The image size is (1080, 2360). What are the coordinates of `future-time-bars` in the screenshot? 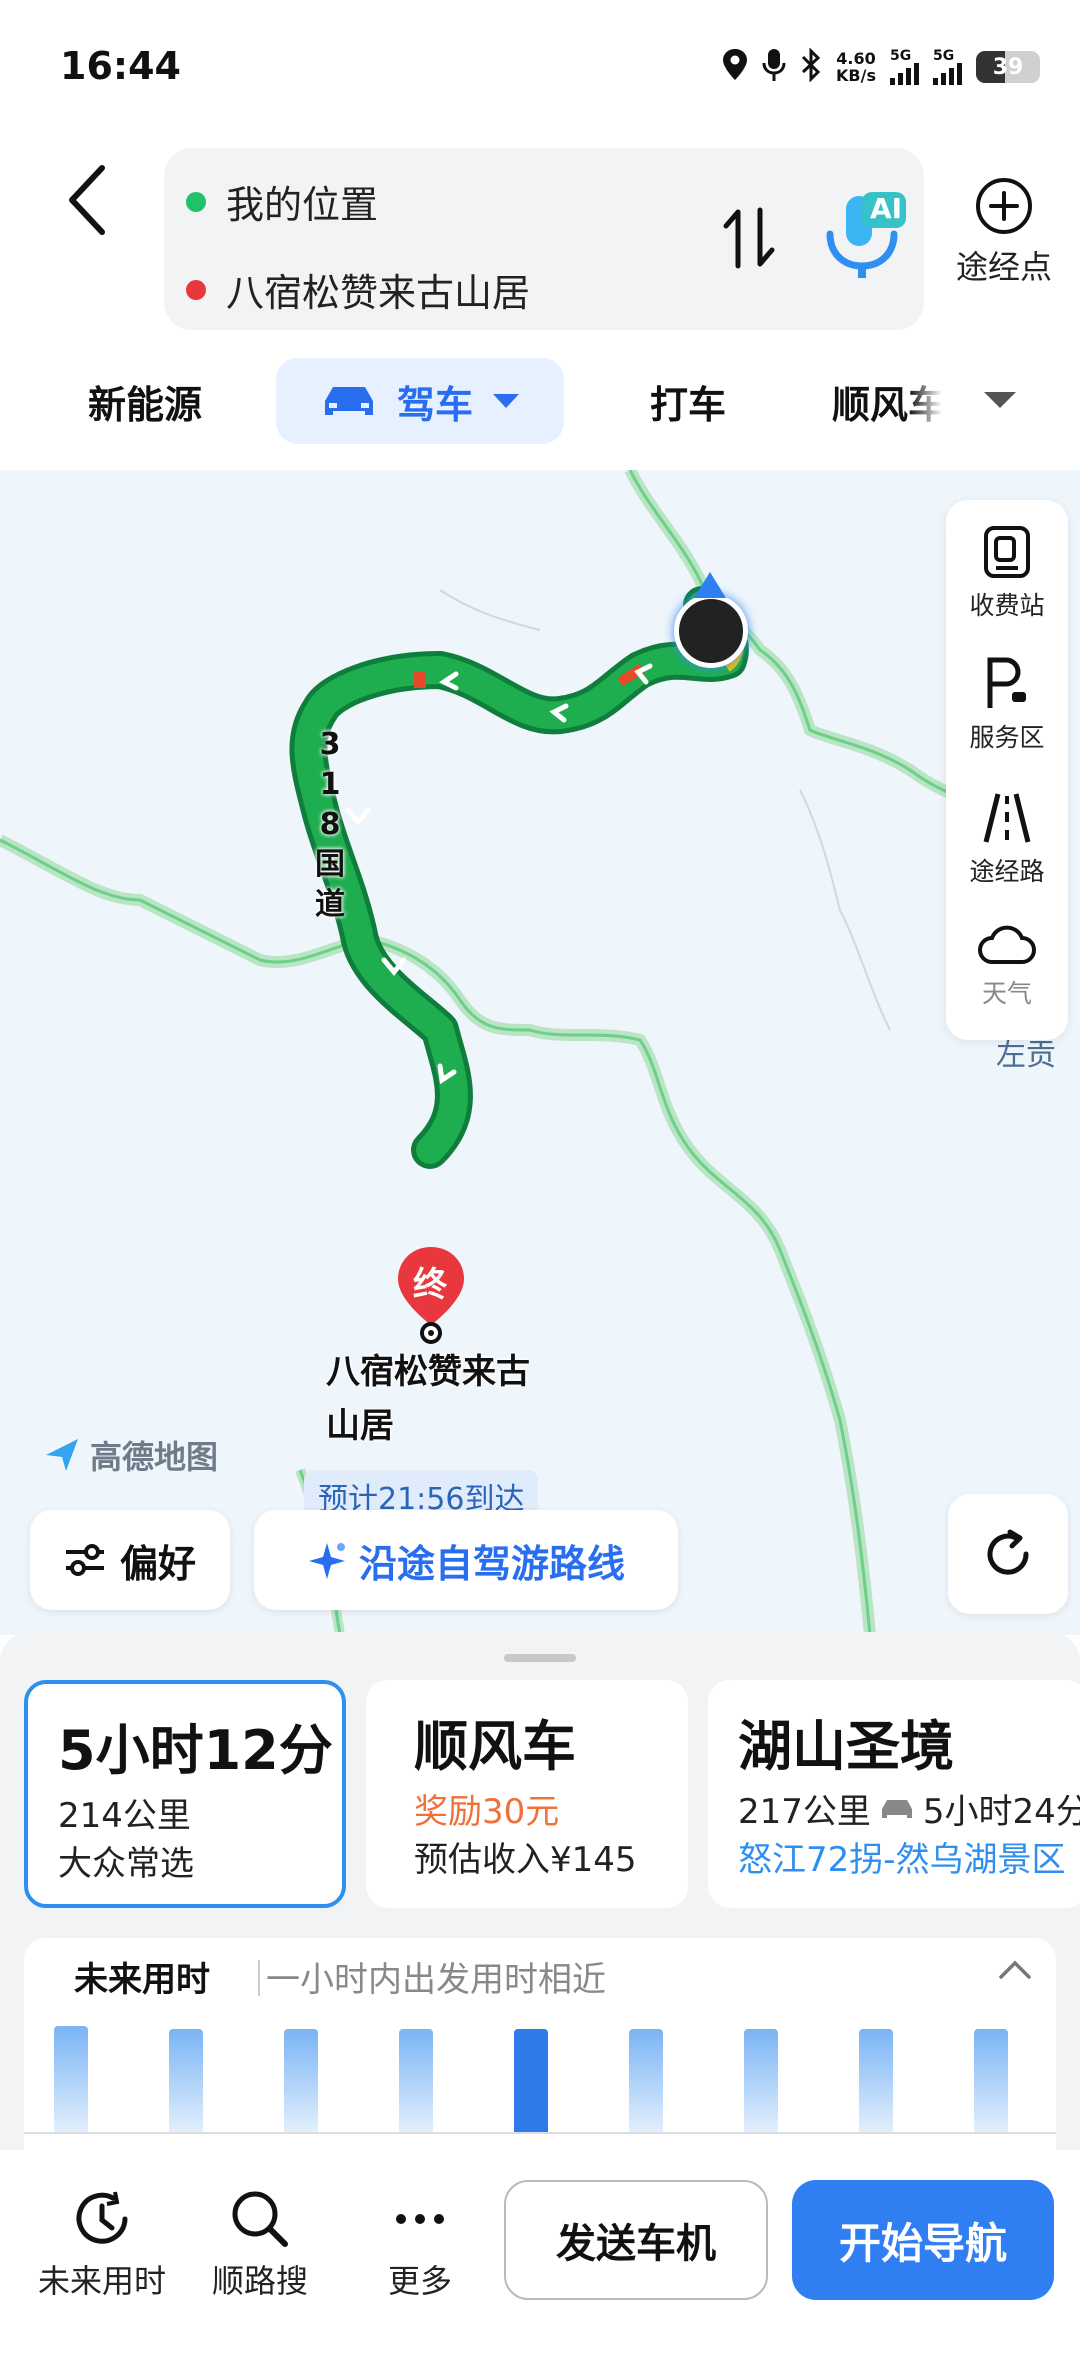 It's located at (540, 2078).